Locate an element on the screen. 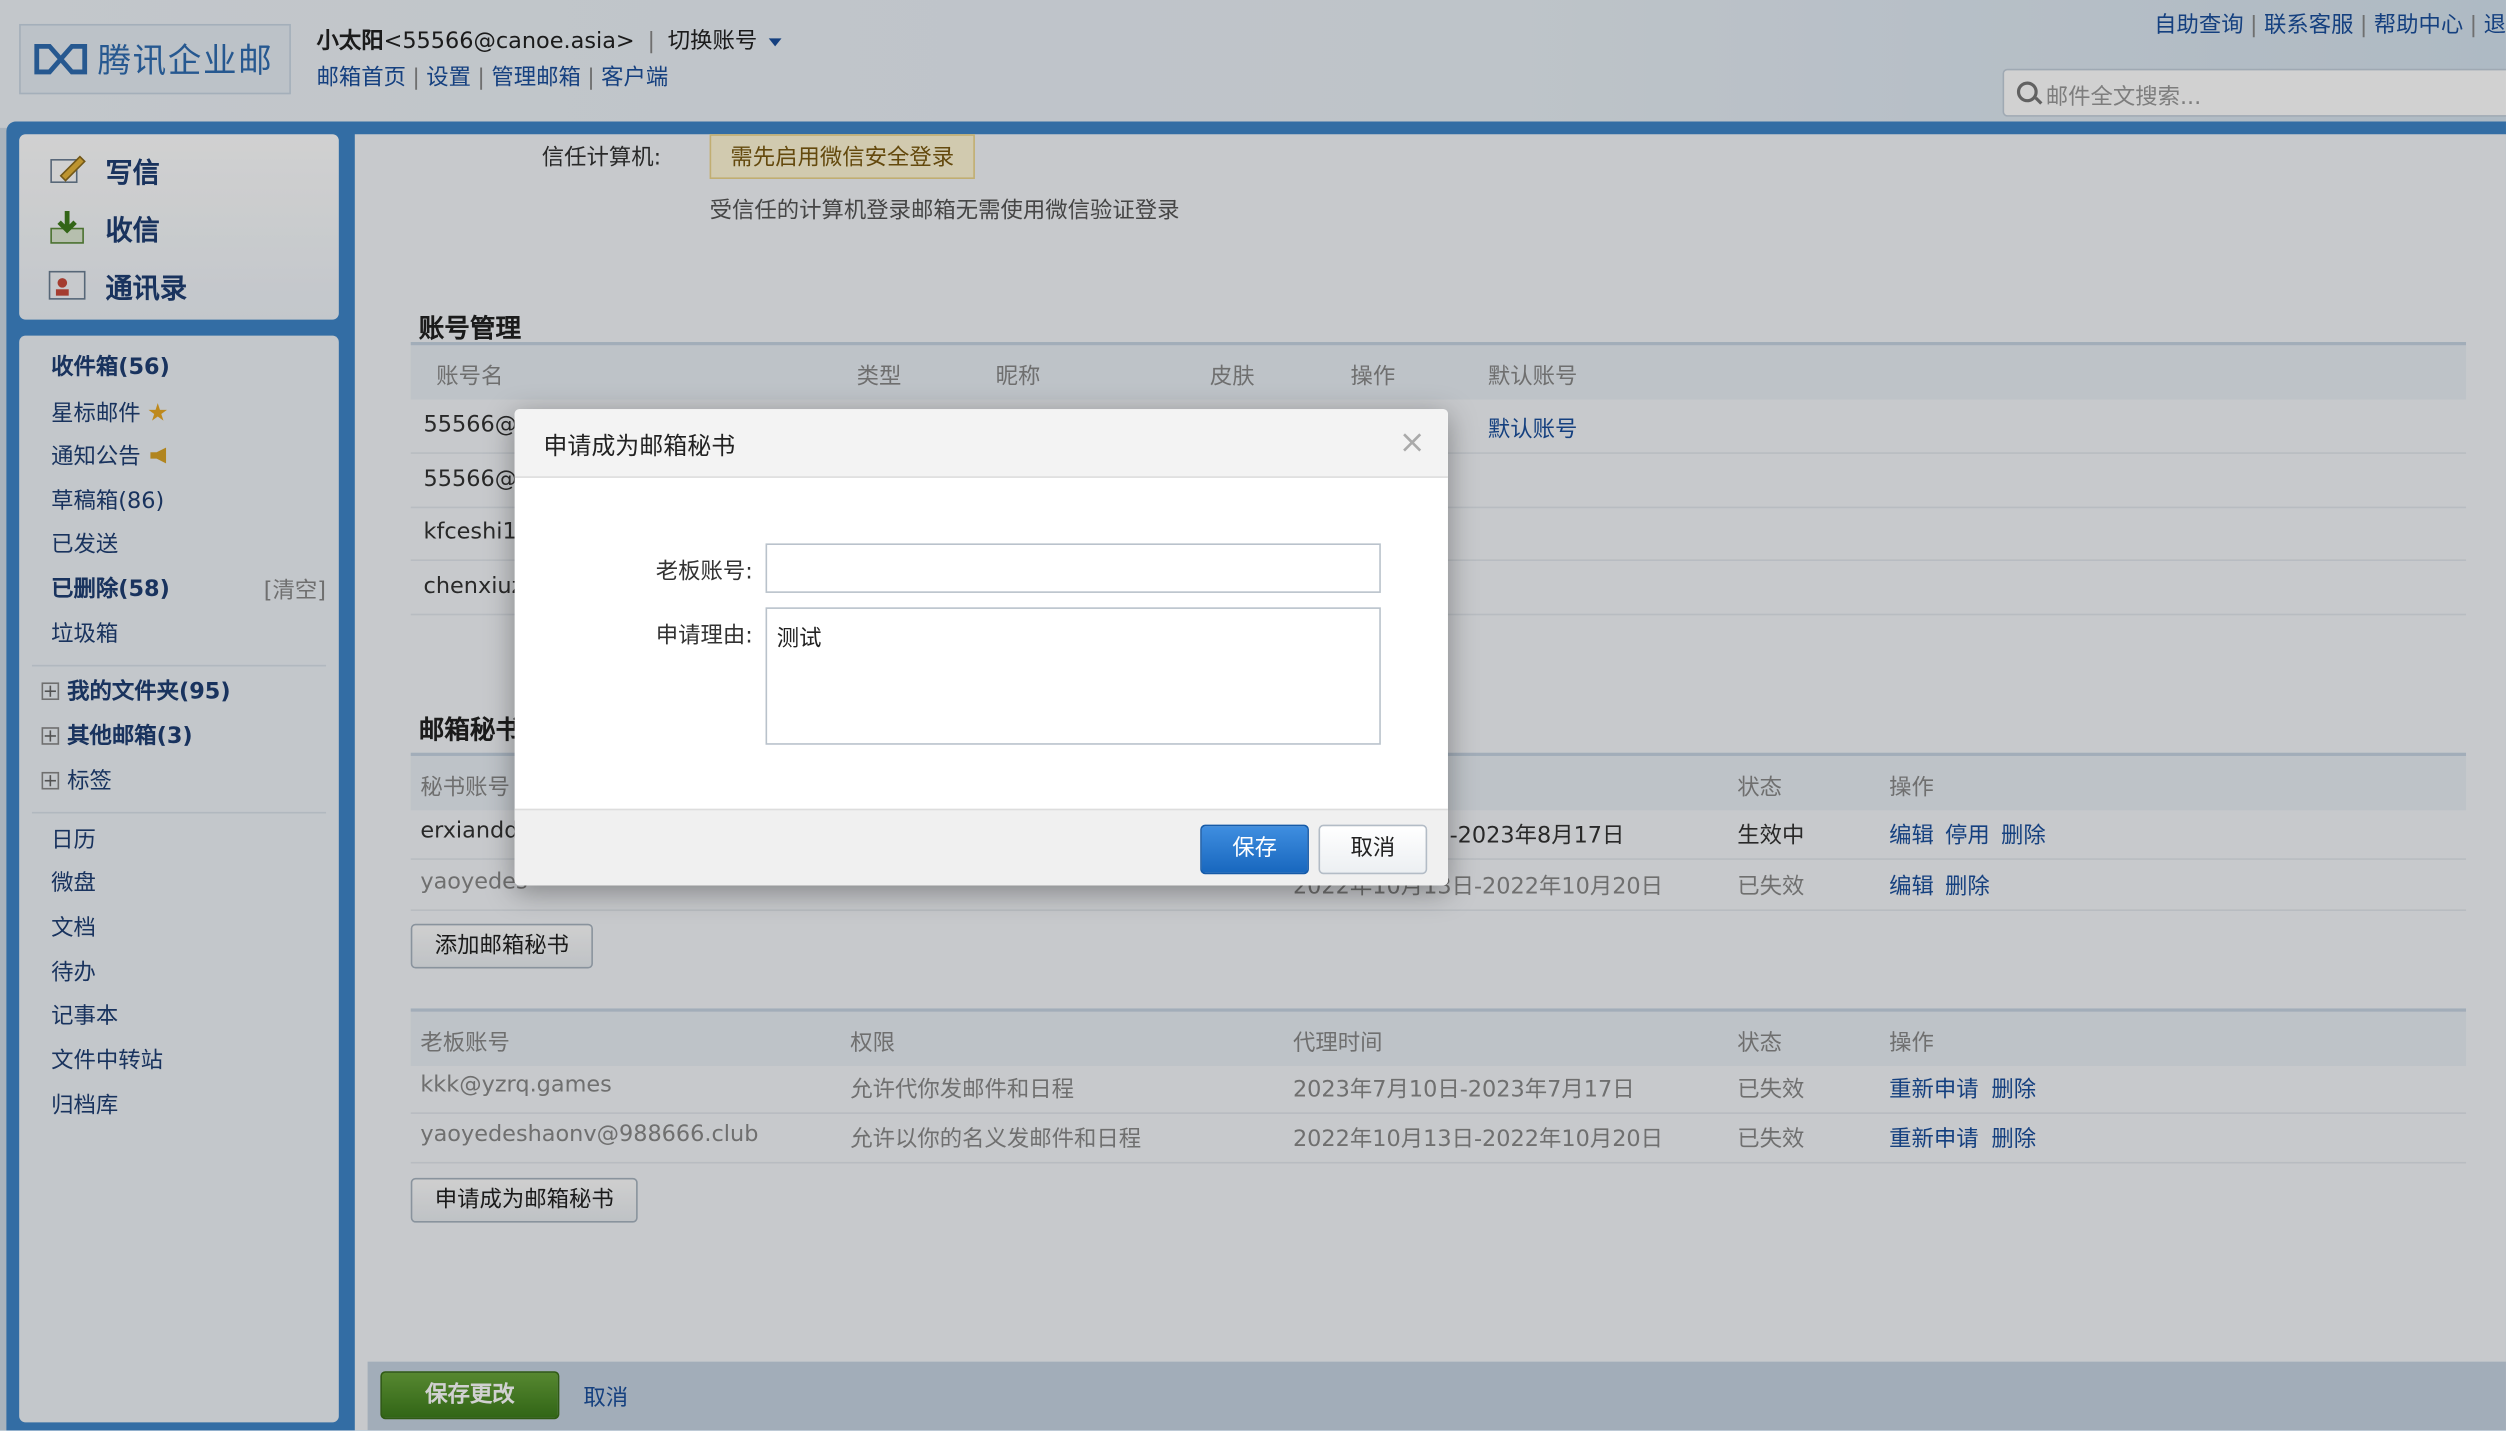 Image resolution: width=2506 pixels, height=1431 pixels. dialog-title: 申请成为邮箱秘书 is located at coordinates (639, 446).